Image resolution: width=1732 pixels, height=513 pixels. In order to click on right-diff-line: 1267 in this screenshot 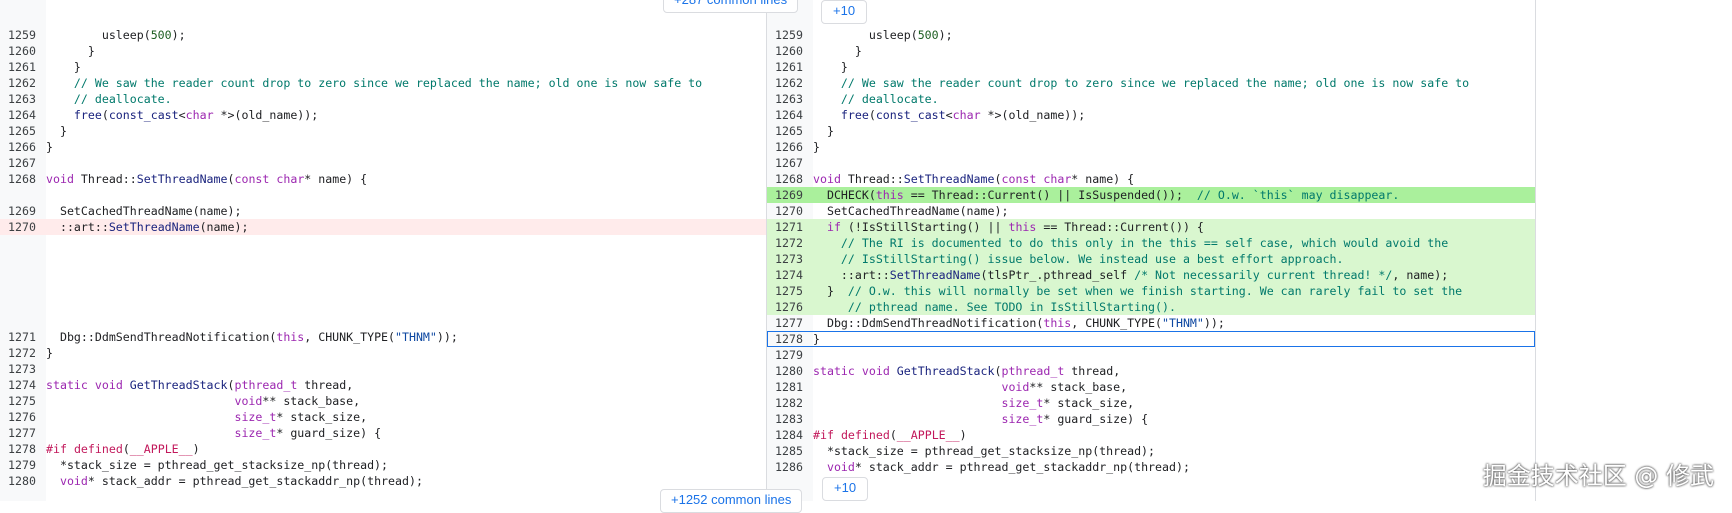, I will do `click(1151, 163)`.